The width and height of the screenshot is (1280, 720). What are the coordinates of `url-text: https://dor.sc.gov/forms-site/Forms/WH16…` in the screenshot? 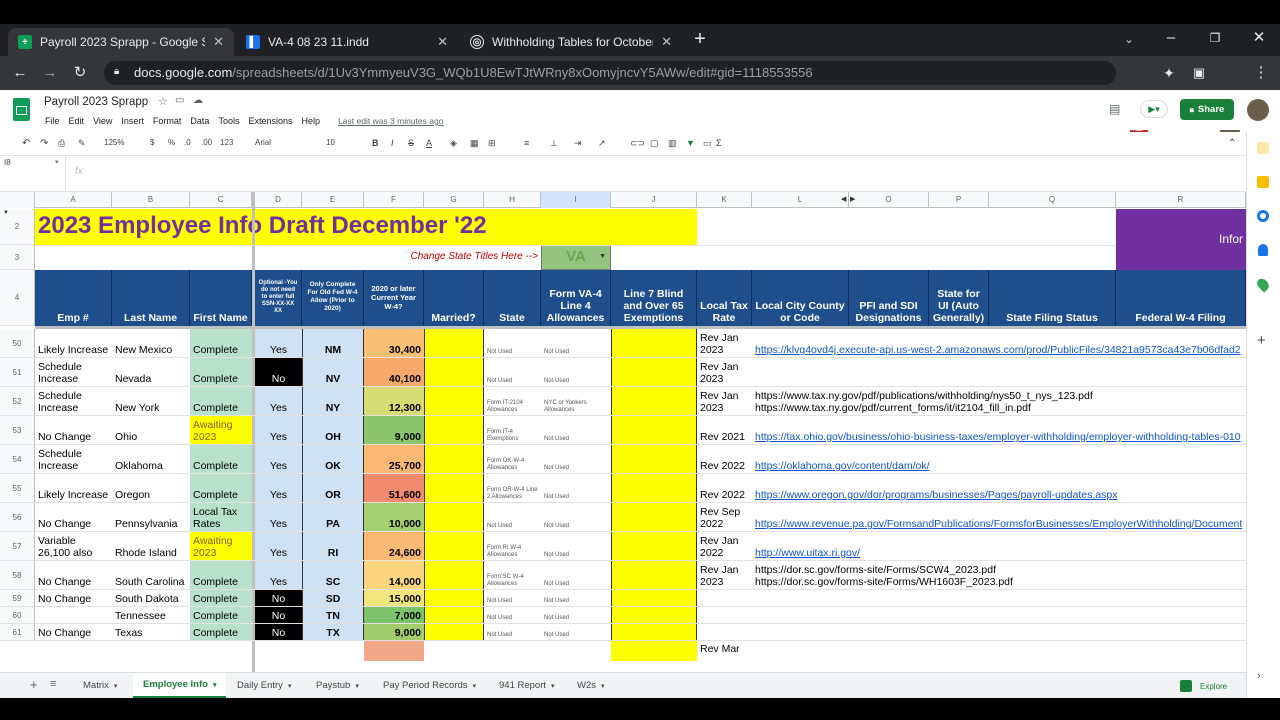 It's located at (884, 582).